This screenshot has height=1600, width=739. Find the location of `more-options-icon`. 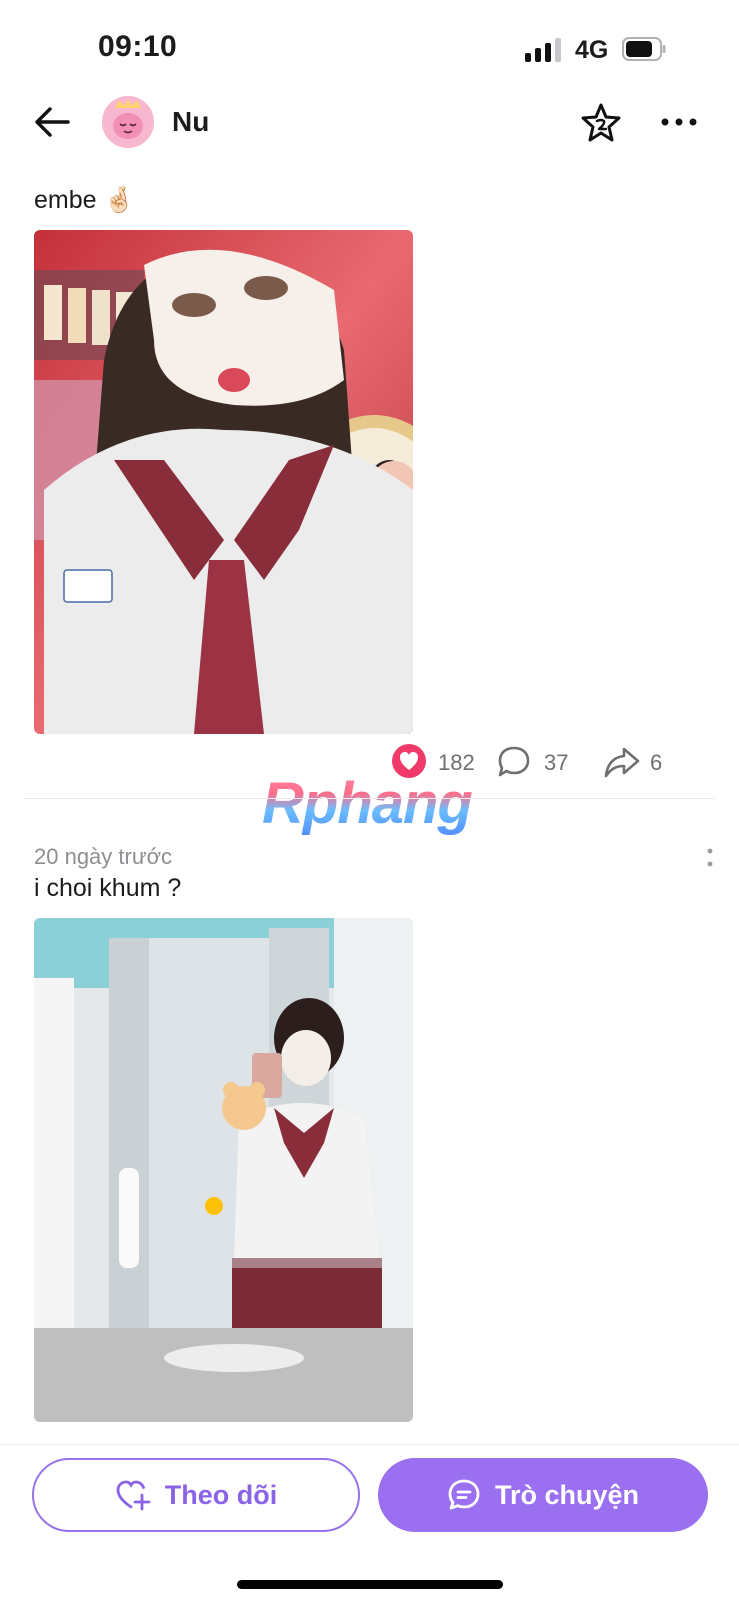

more-options-icon is located at coordinates (679, 122).